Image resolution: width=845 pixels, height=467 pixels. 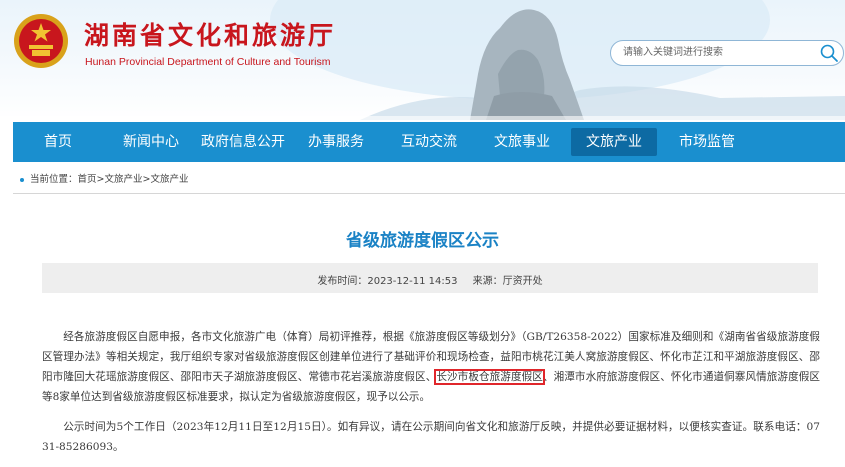 I want to click on article-meta-bar: 发布时间：2023-12-11 14:53 来源：厅资开处, so click(x=430, y=278).